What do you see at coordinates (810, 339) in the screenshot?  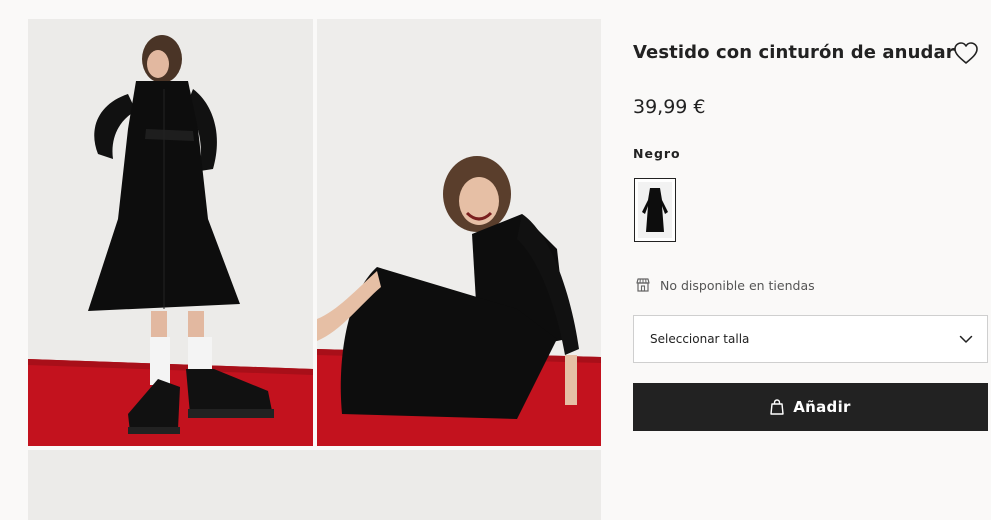 I see `size-selector: Seleccionar talla` at bounding box center [810, 339].